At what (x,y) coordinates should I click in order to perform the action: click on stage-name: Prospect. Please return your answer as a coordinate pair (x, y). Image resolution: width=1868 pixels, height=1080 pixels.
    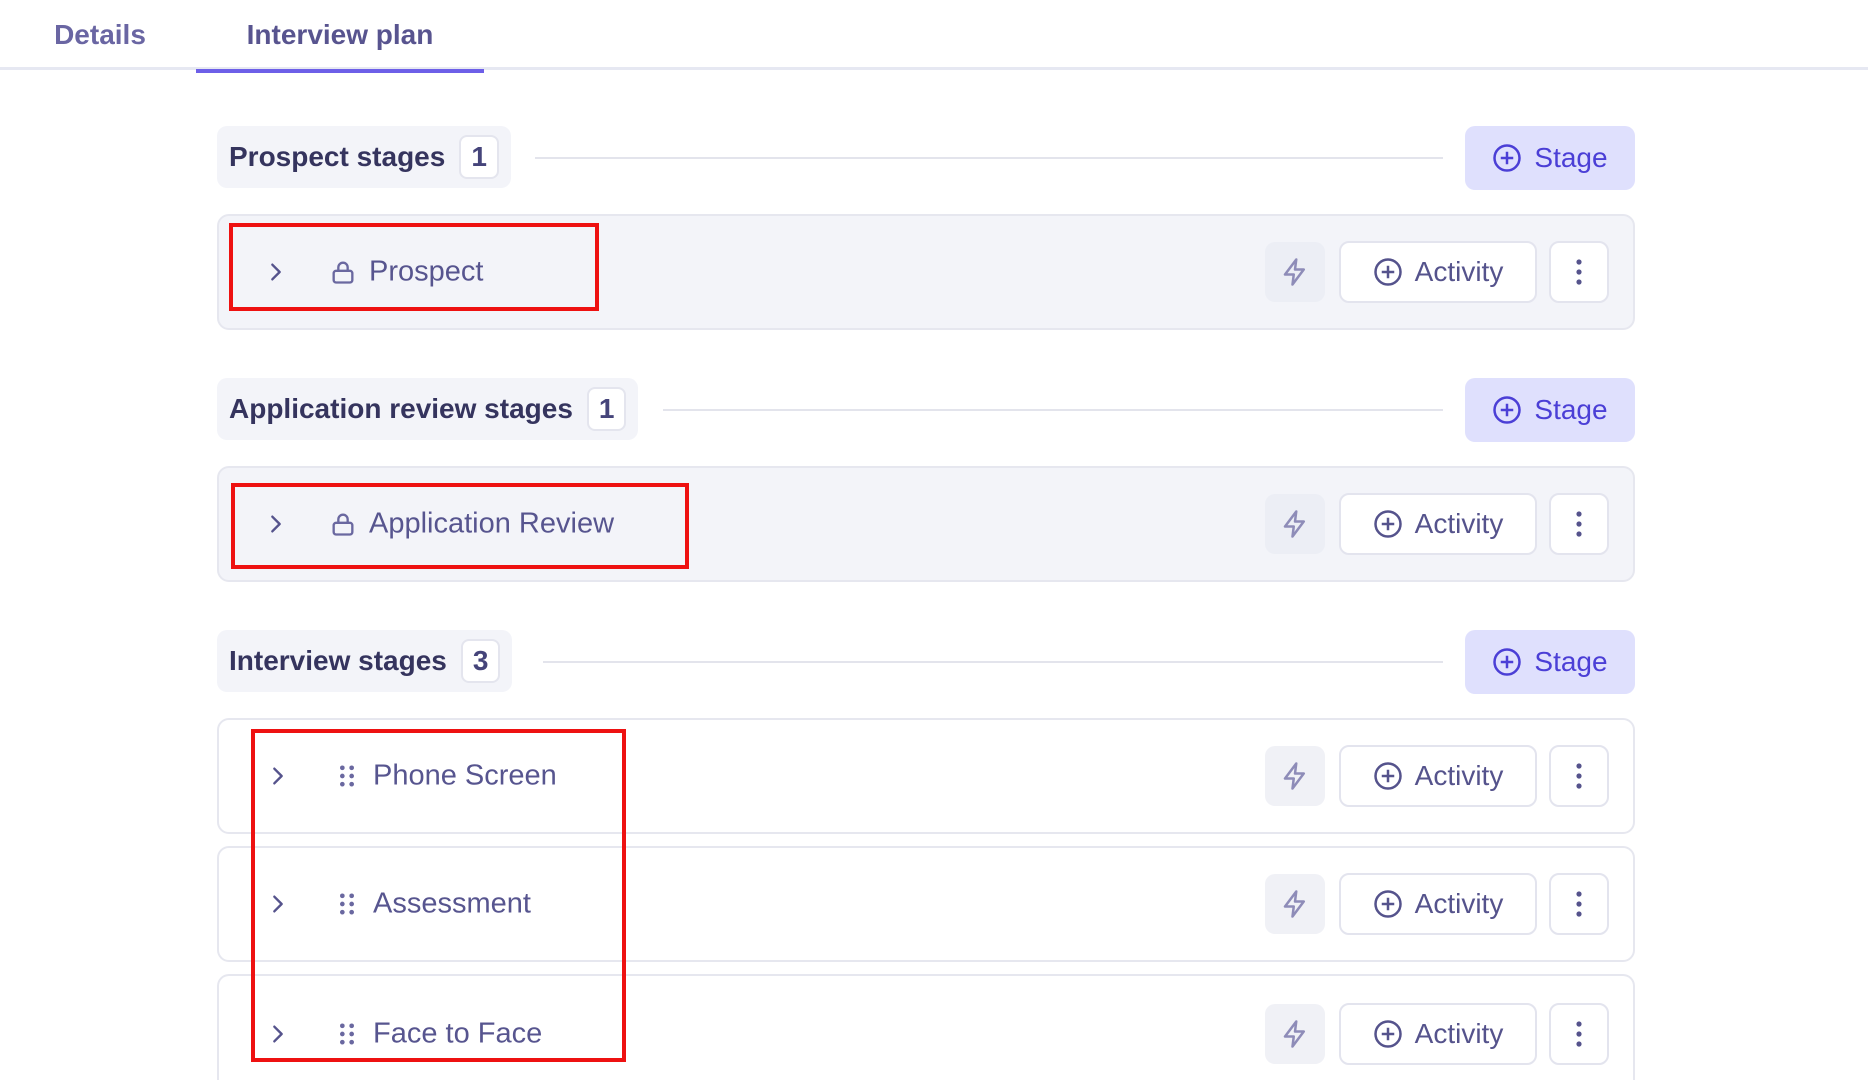
    Looking at the image, I should click on (426, 271).